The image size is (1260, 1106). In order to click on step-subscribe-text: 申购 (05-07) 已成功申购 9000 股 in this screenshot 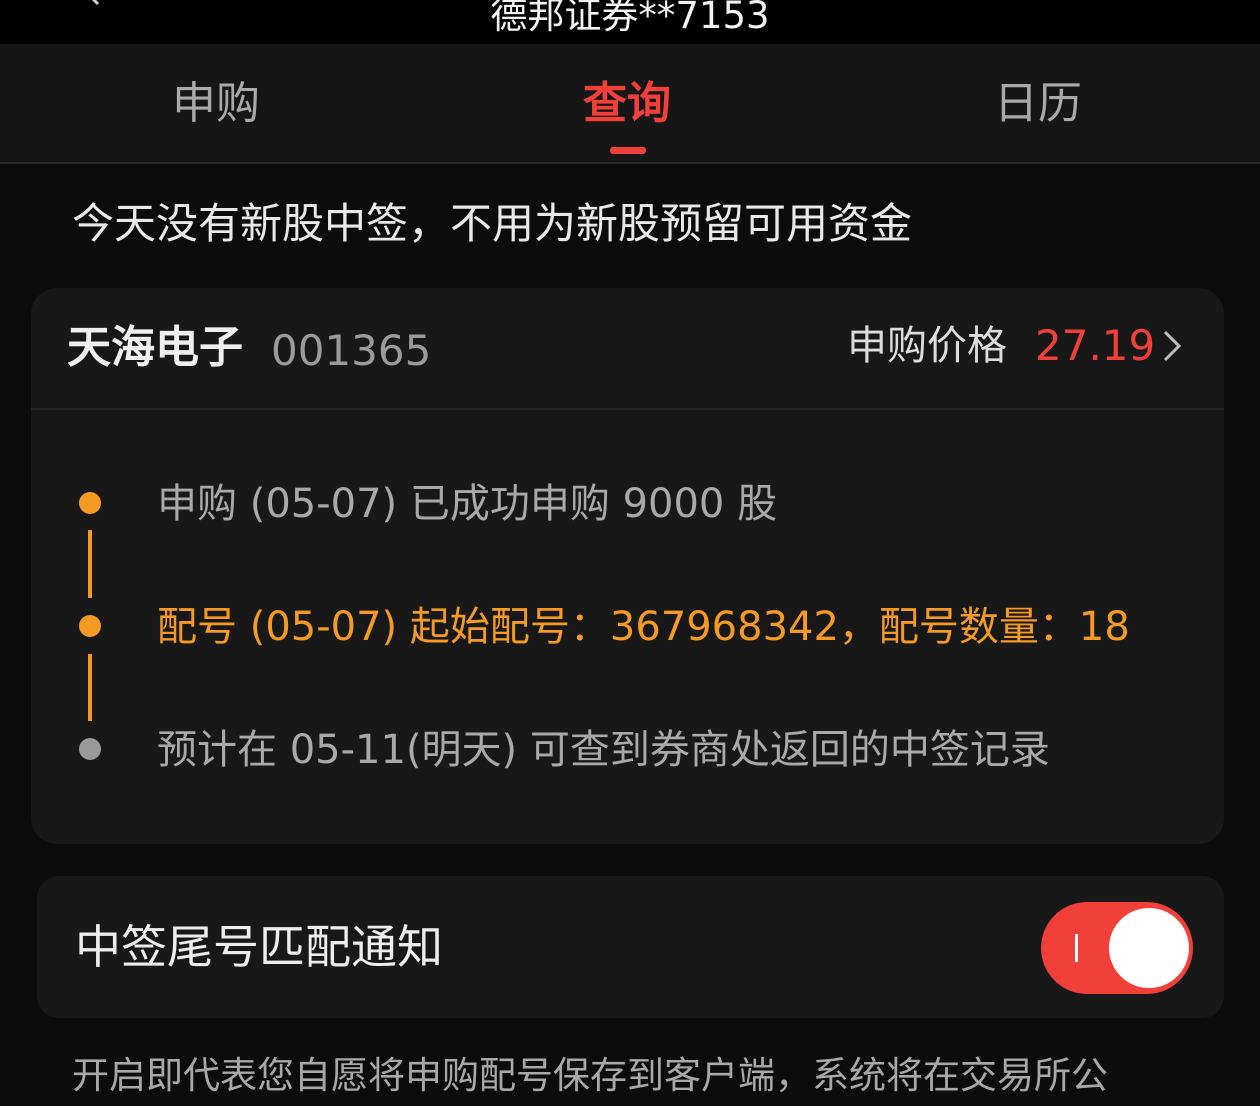, I will do `click(467, 504)`.